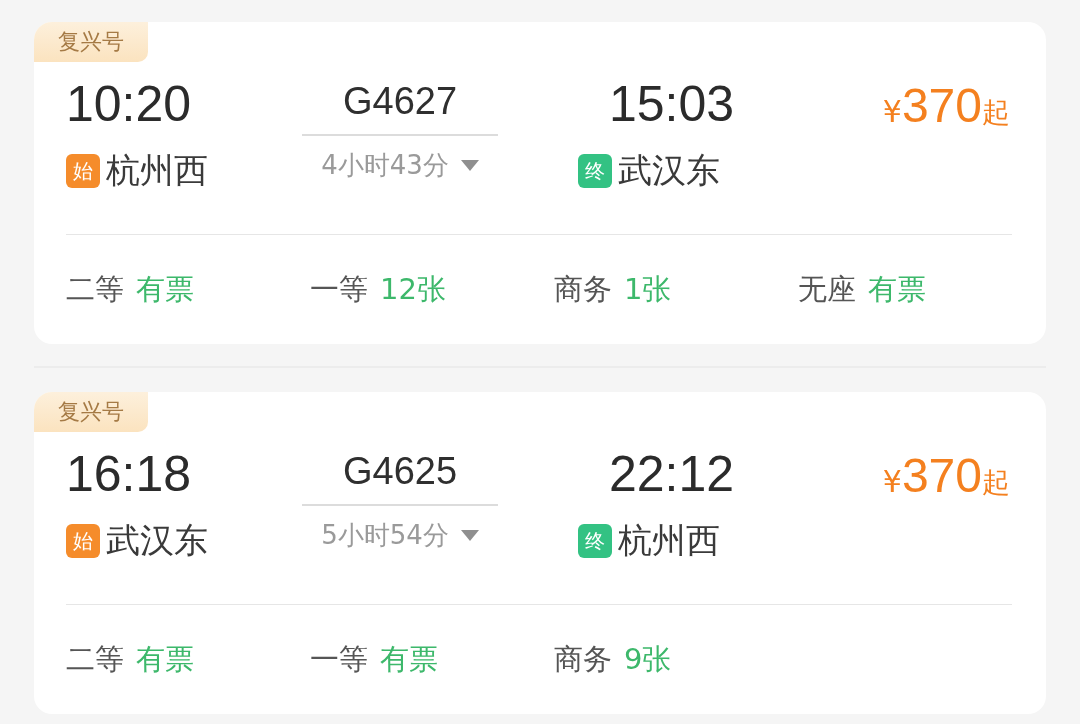 The width and height of the screenshot is (1080, 724). Describe the element at coordinates (413, 289) in the screenshot. I see `seat-availability: 12张` at that location.